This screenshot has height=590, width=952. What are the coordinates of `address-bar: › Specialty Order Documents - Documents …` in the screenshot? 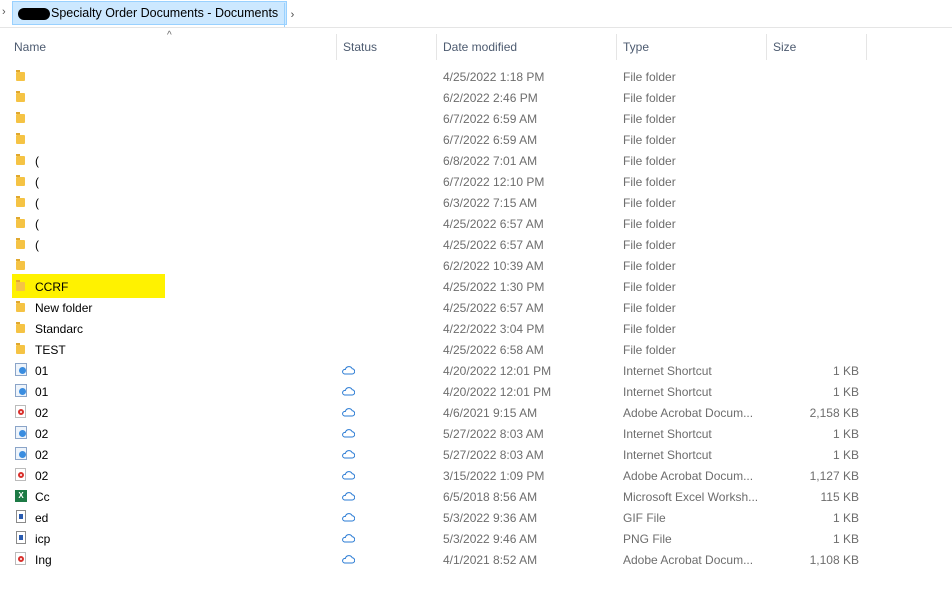 It's located at (476, 14).